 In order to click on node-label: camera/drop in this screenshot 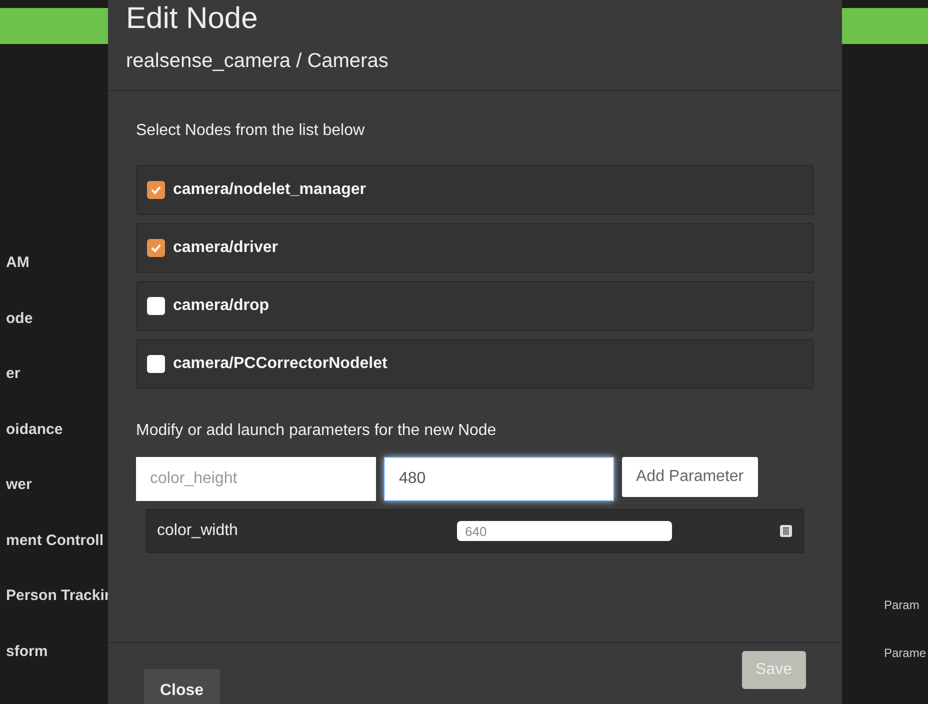, I will do `click(221, 306)`.